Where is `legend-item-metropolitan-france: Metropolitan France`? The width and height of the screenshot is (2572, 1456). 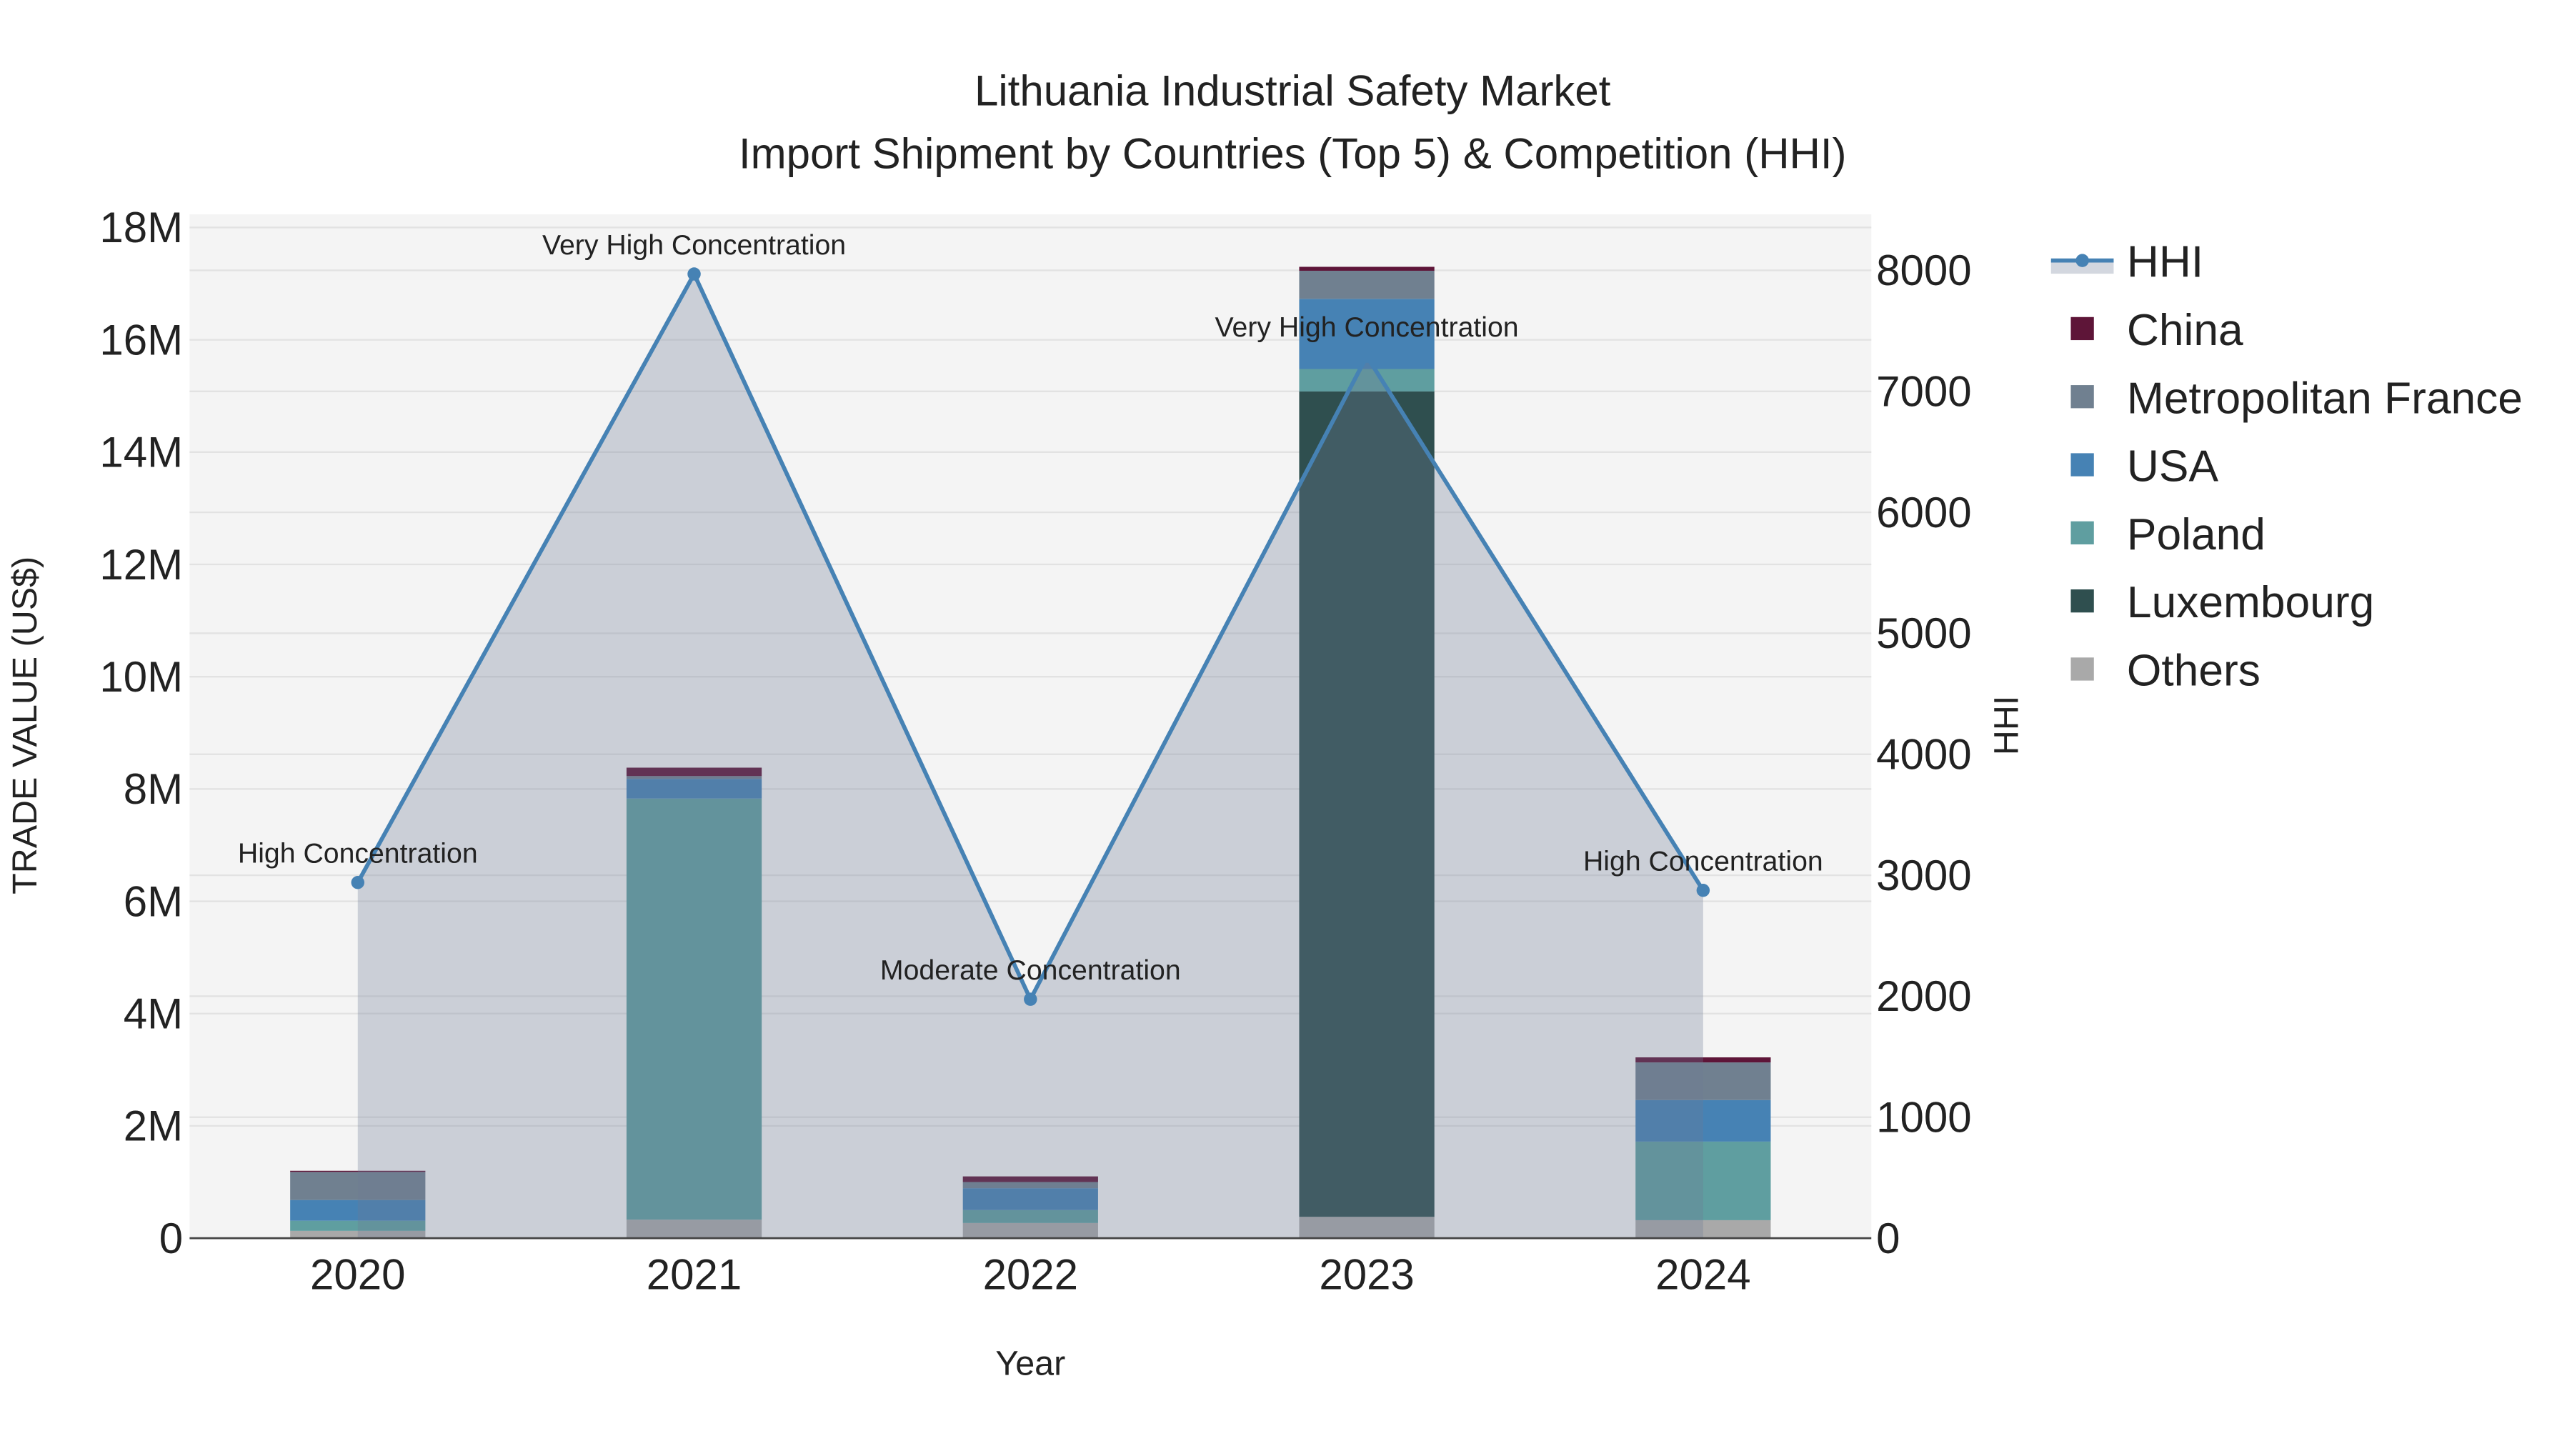 legend-item-metropolitan-france: Metropolitan France is located at coordinates (2296, 398).